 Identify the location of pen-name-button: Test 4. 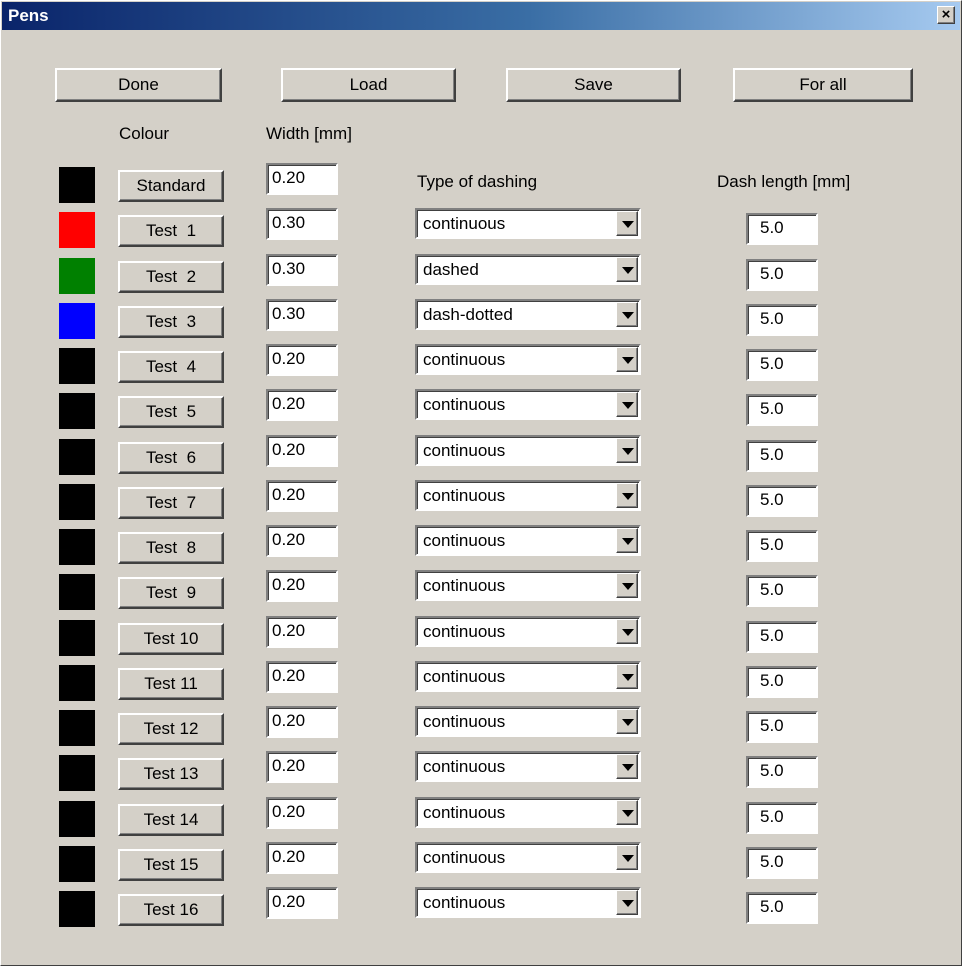
(171, 367).